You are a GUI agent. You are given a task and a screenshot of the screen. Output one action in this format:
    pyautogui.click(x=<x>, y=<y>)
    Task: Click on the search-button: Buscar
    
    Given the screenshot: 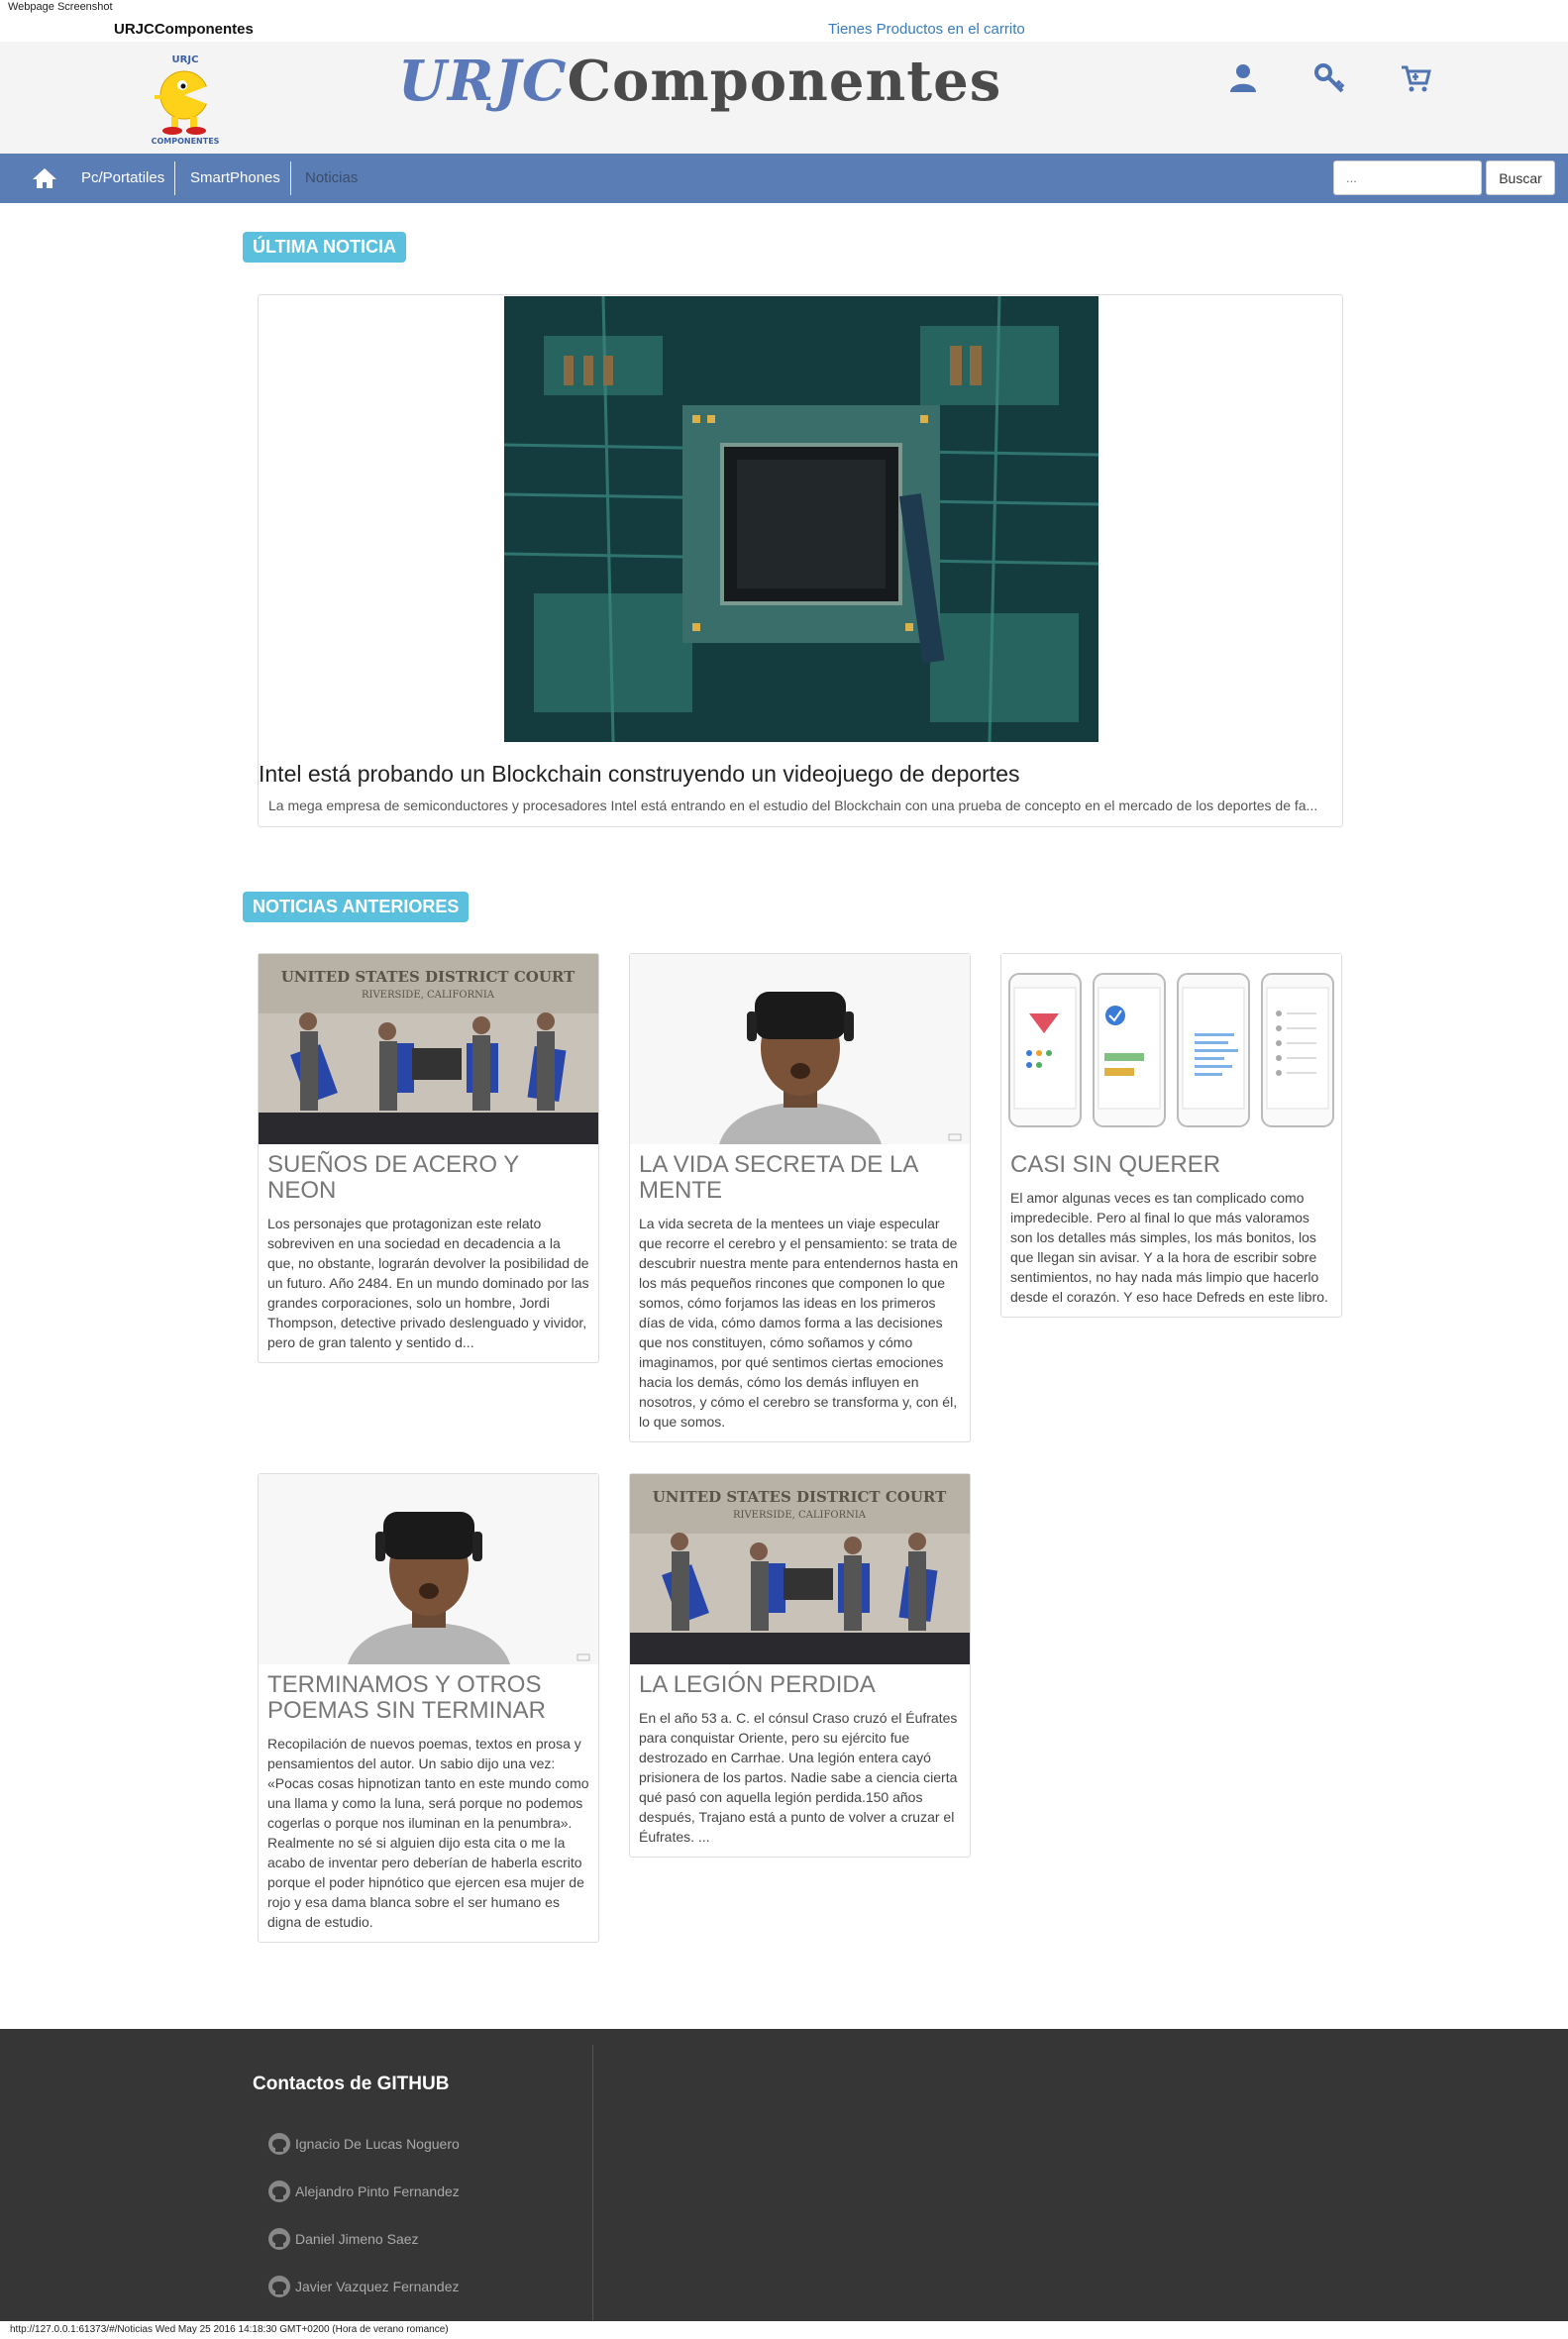 What is the action you would take?
    pyautogui.click(x=1520, y=177)
    